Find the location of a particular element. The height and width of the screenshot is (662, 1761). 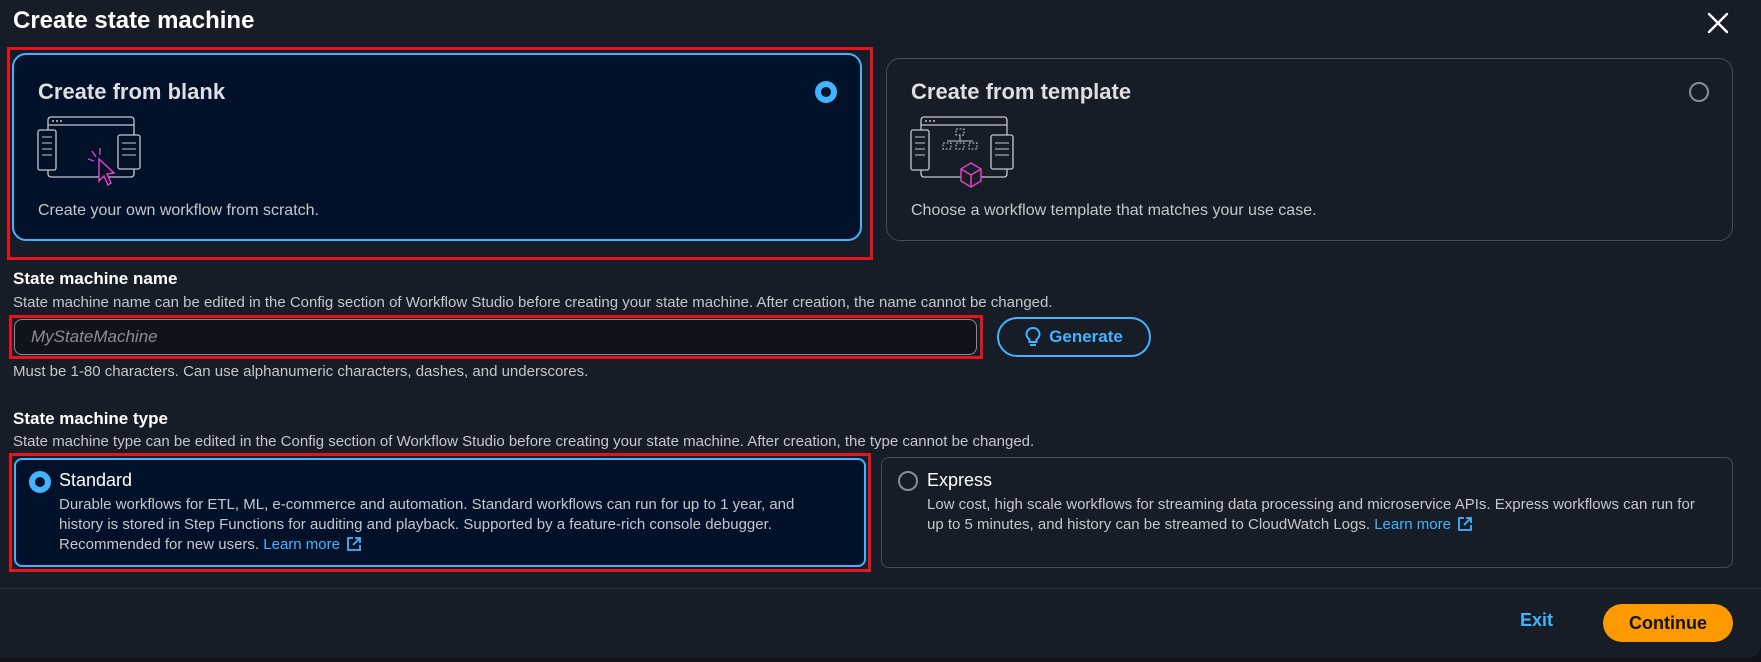

express-learn-more-link: Learn more is located at coordinates (1423, 524).